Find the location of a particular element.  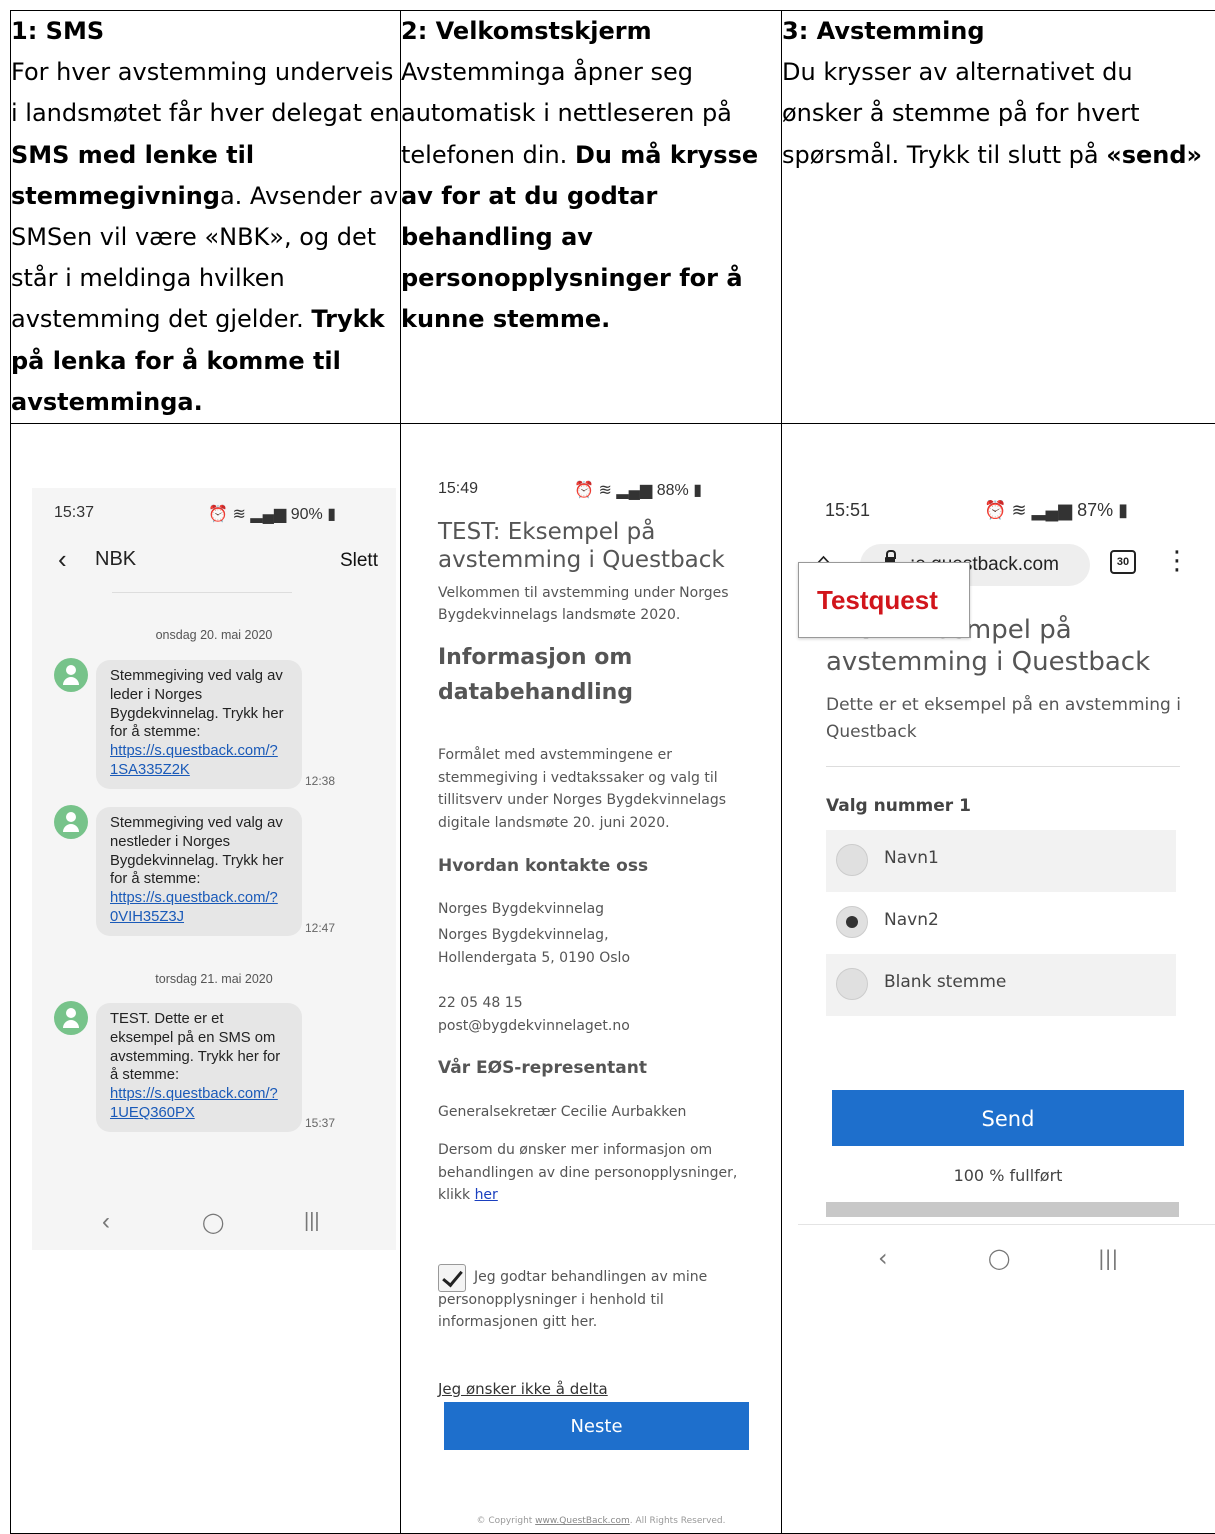

option-navn1: Navn1 is located at coordinates (1001, 861).